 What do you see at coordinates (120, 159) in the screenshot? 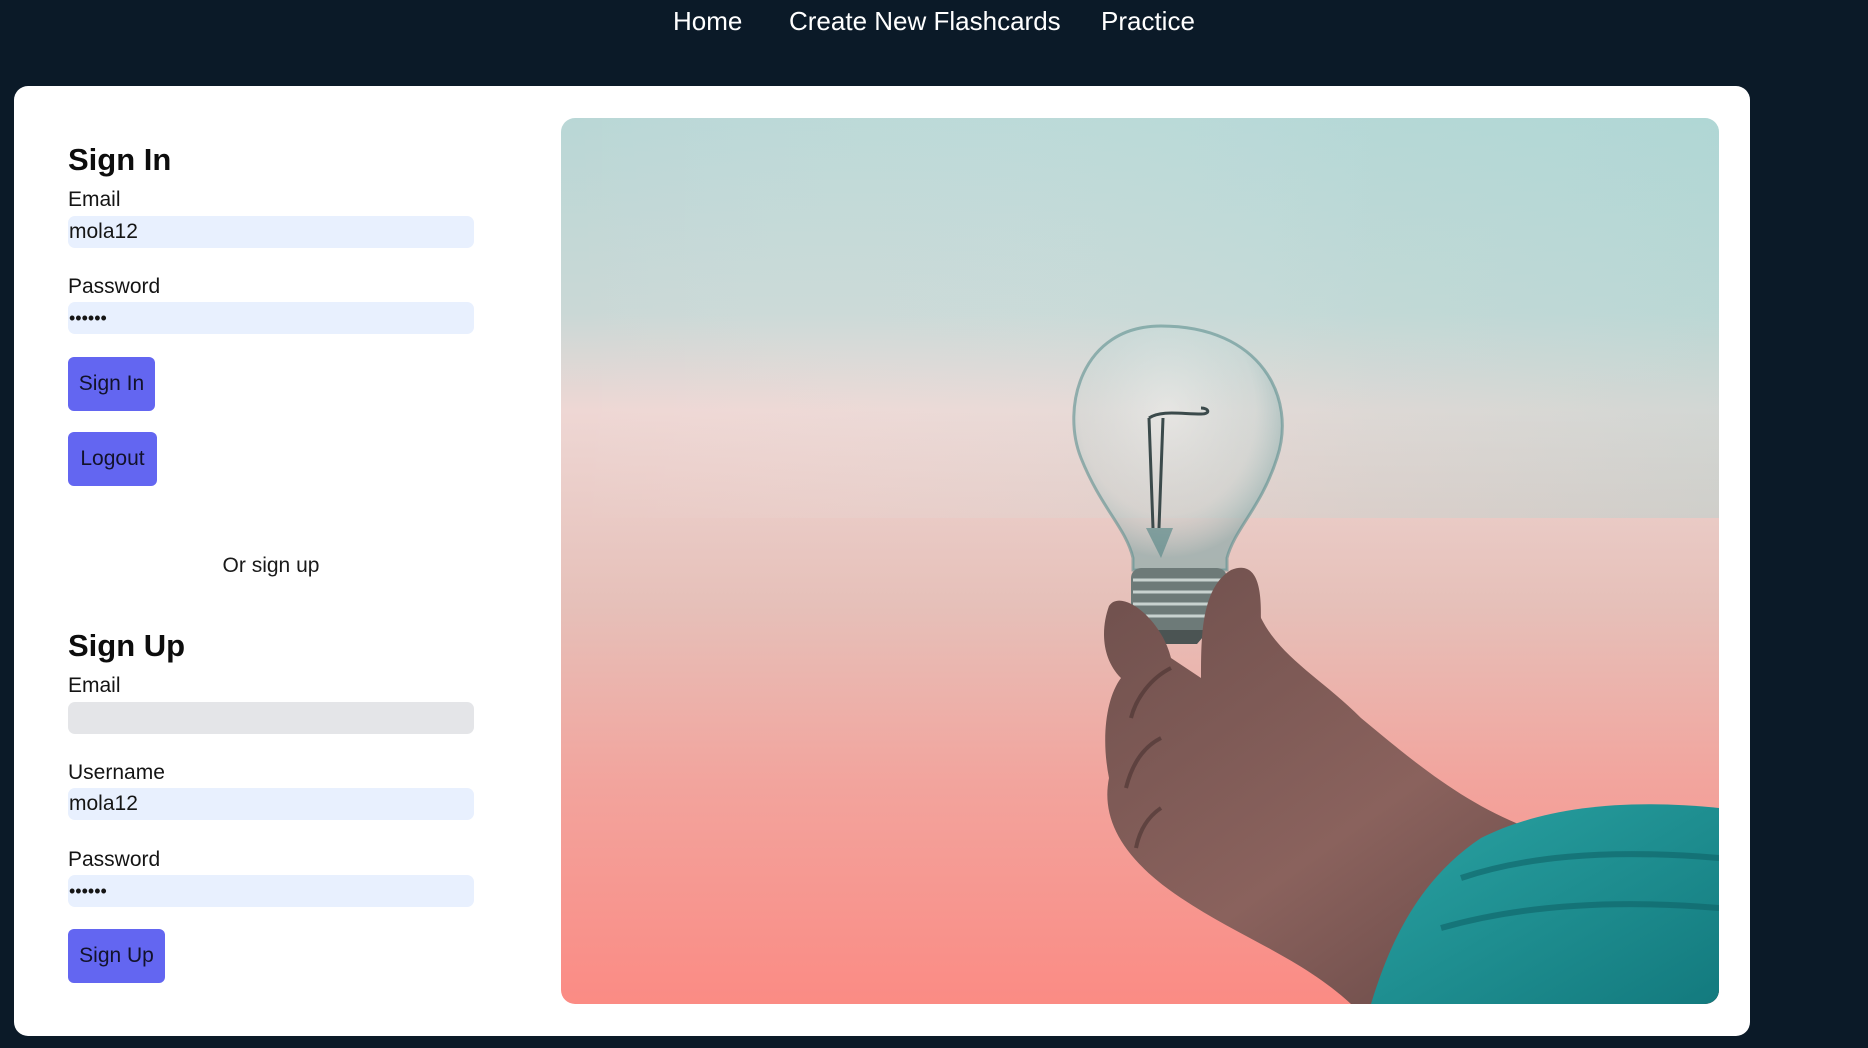
I see `signin-title: Sign In` at bounding box center [120, 159].